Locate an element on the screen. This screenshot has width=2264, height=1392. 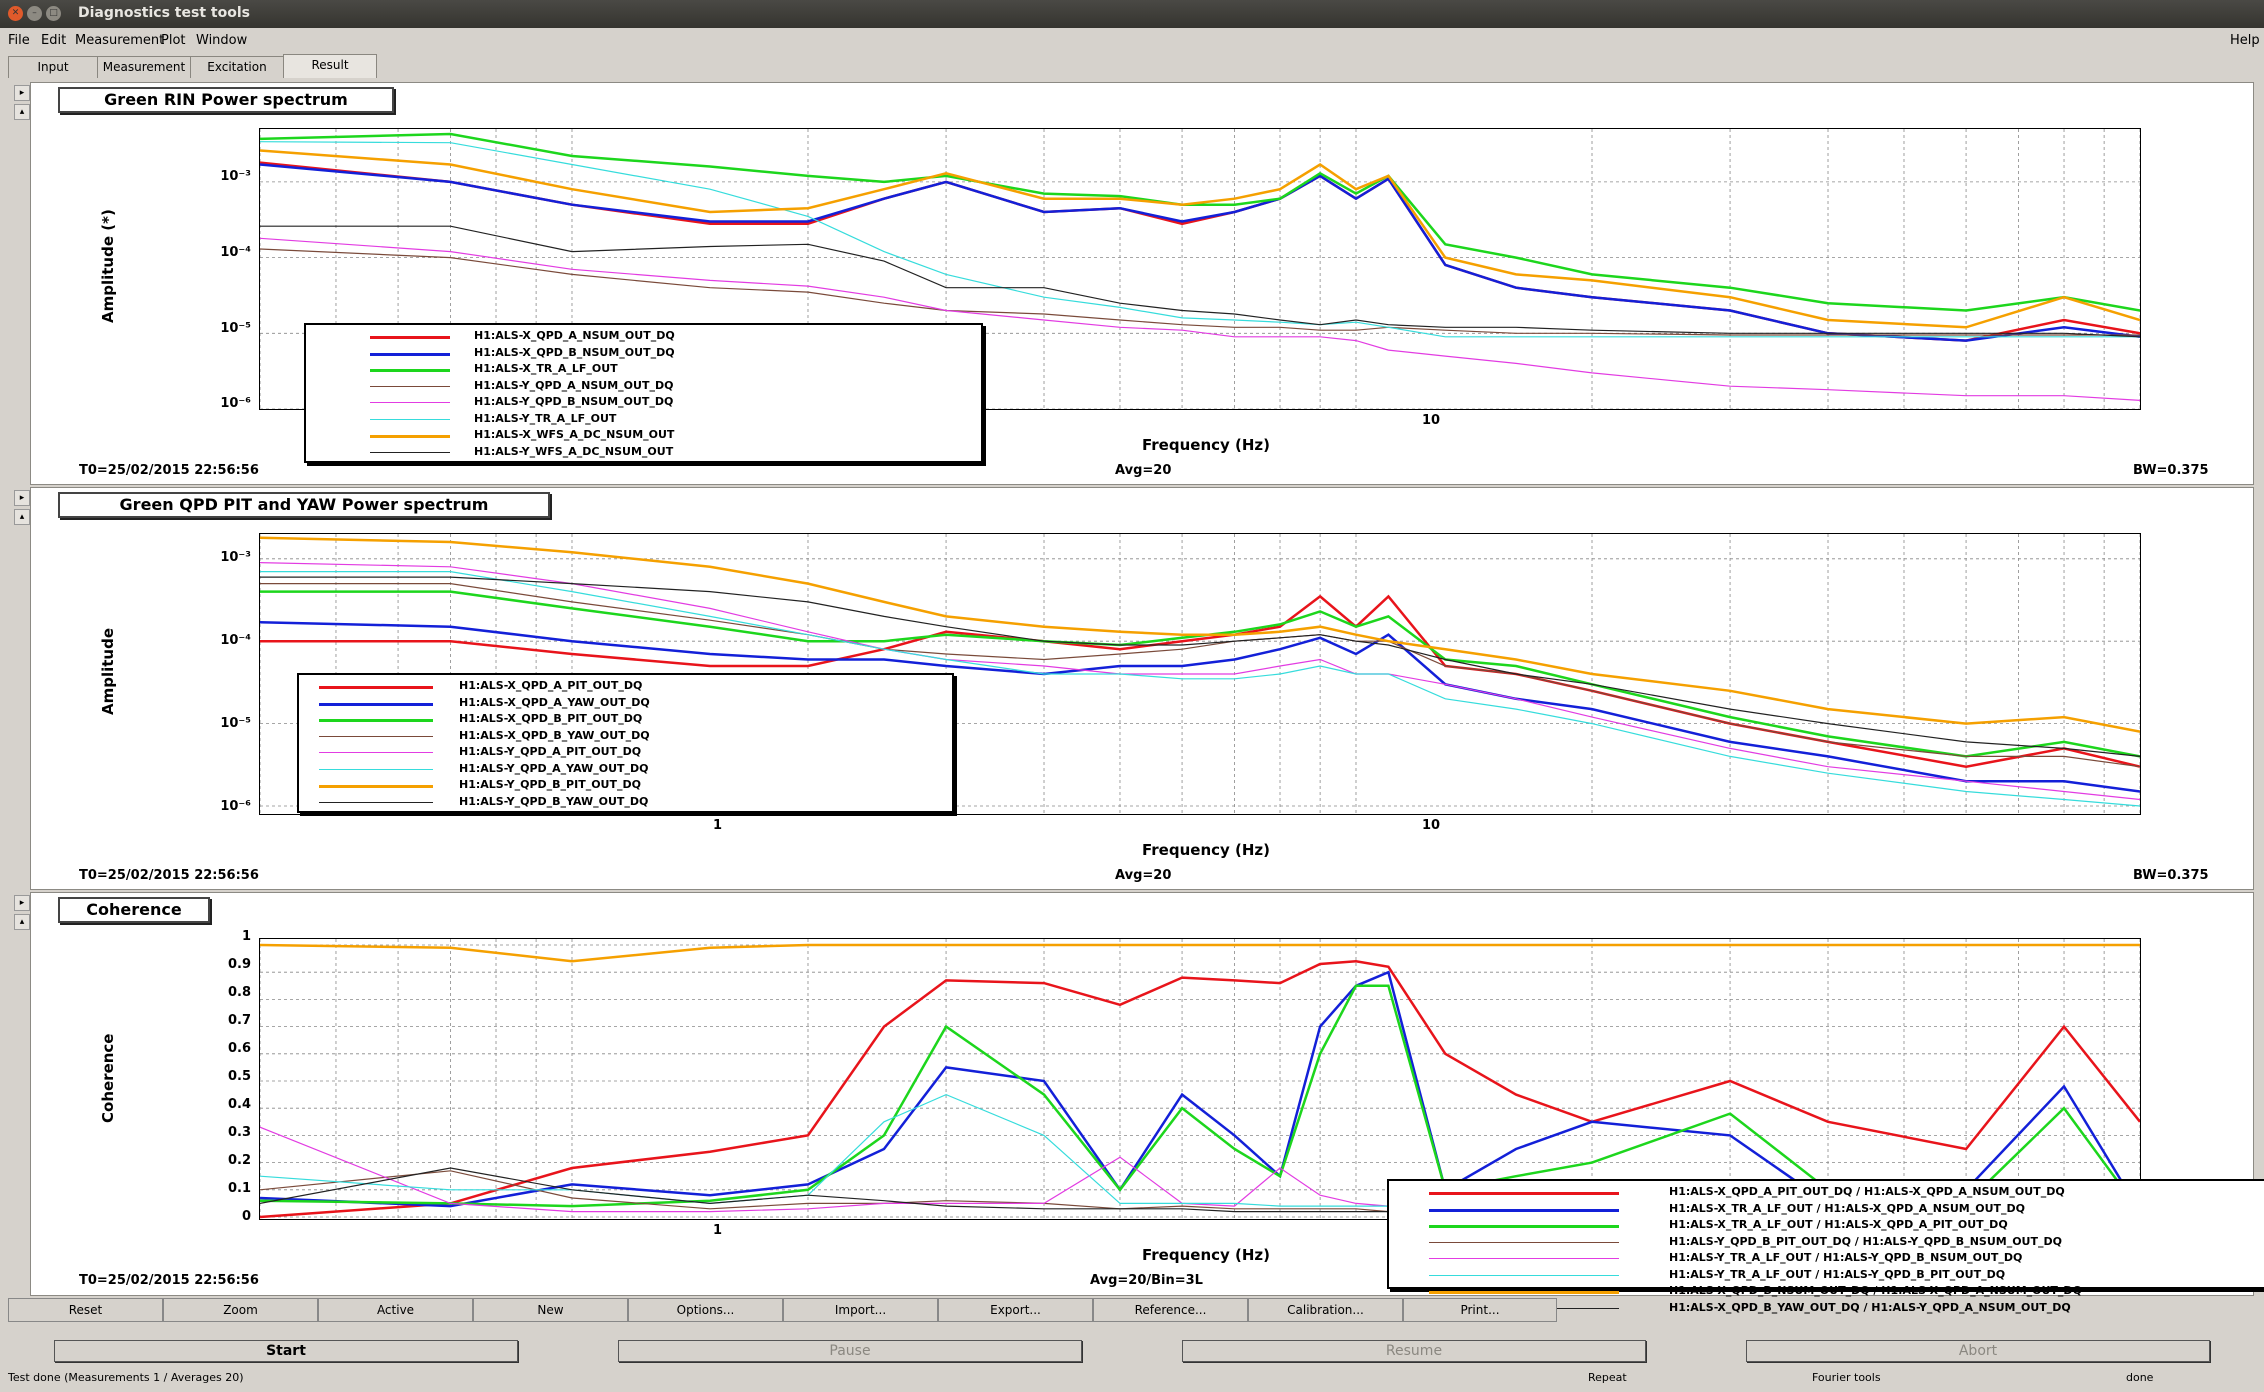
tab-excitation: Excitation is located at coordinates (237, 67).